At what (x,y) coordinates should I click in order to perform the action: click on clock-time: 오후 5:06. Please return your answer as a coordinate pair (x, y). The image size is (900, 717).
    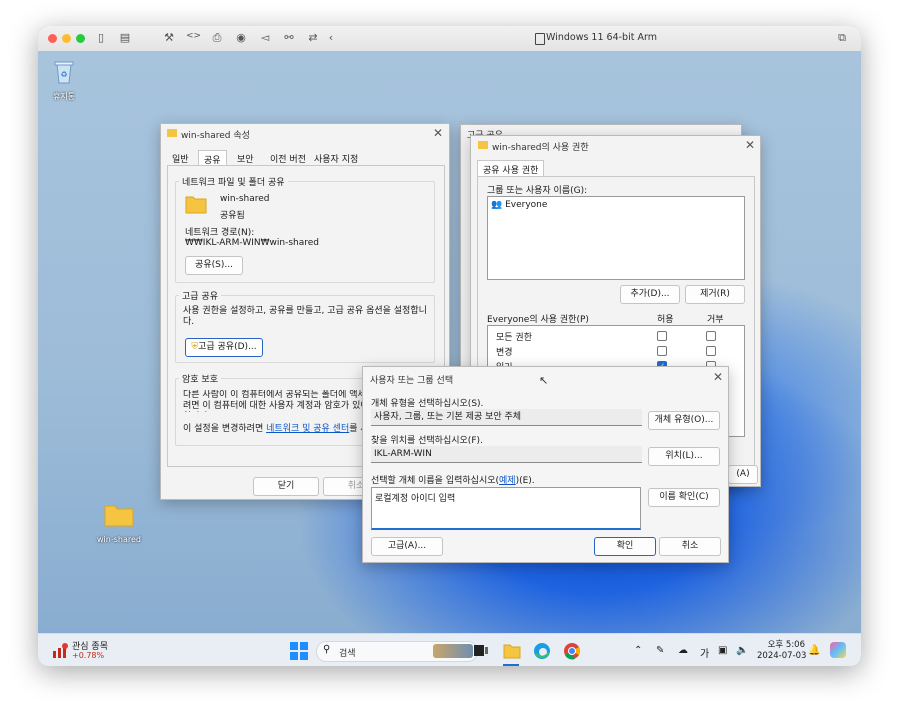
    Looking at the image, I should click on (784, 644).